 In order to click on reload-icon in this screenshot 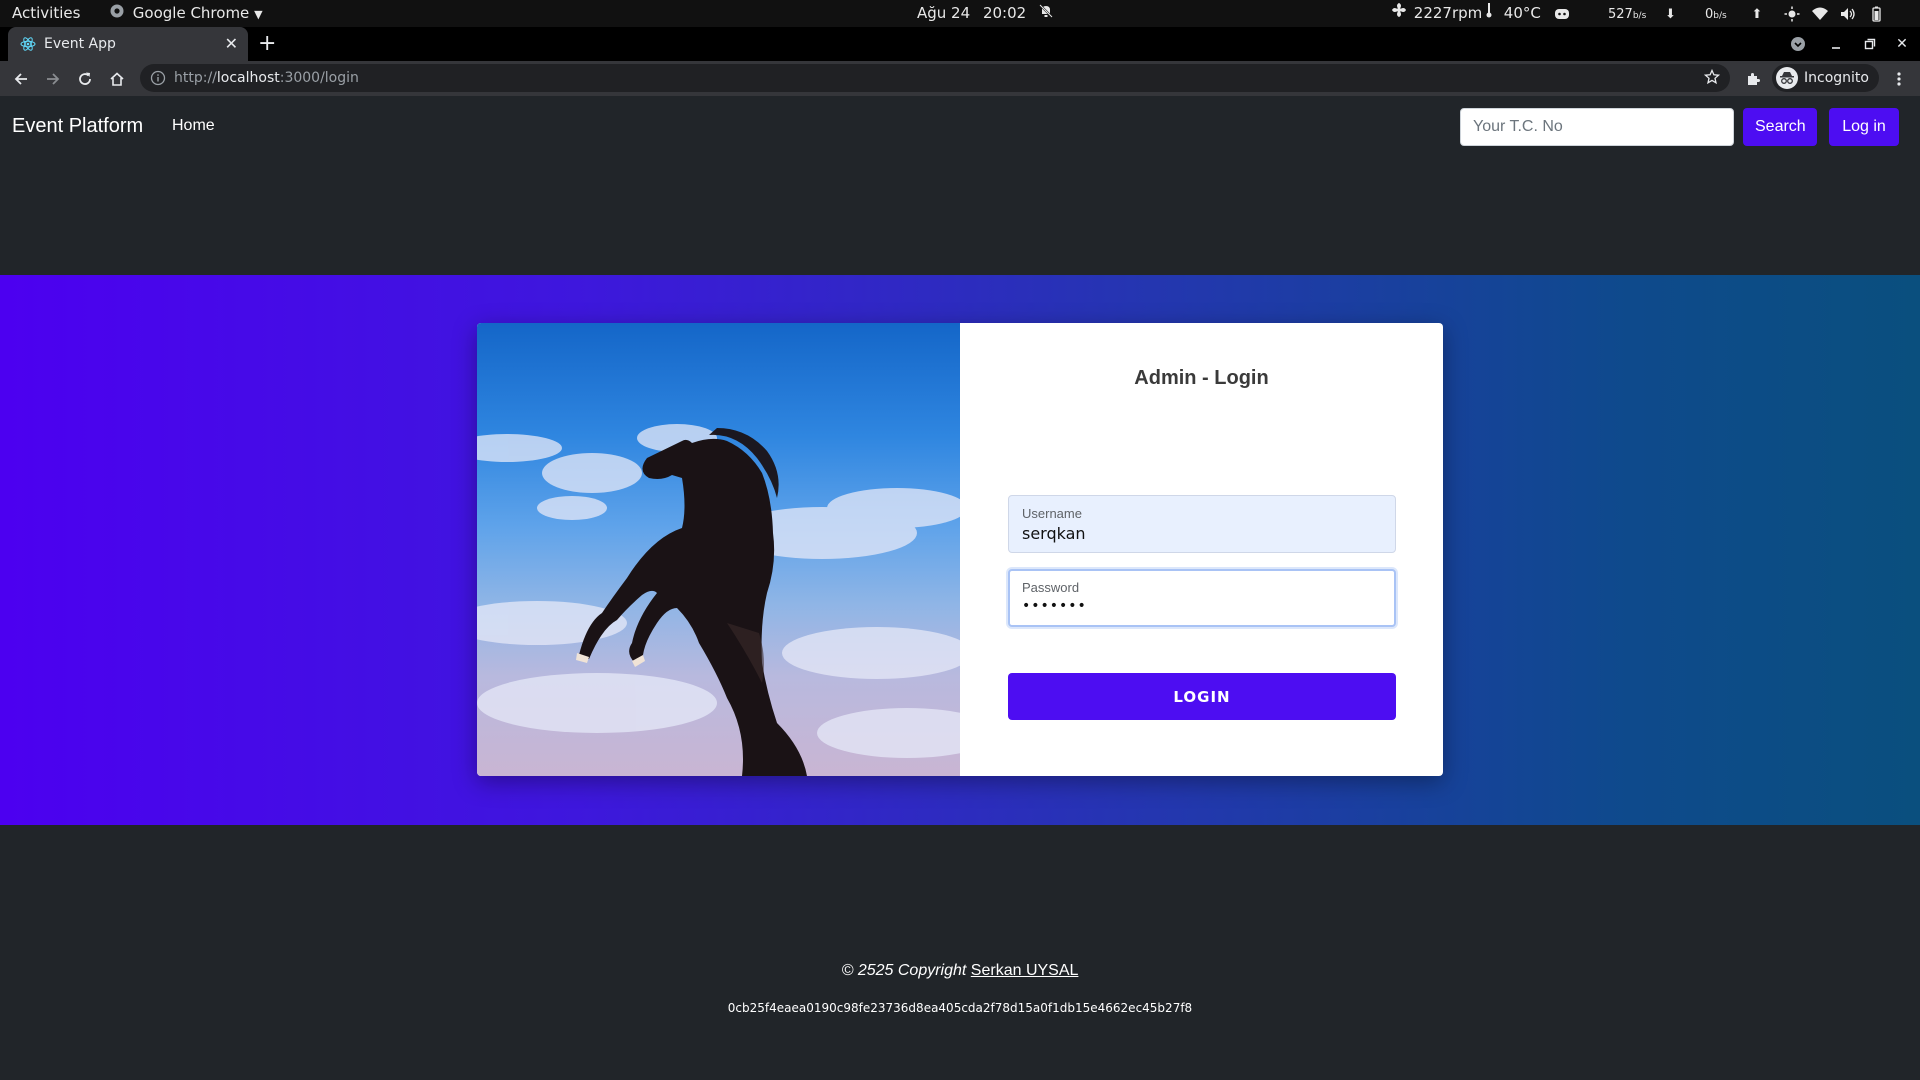, I will do `click(85, 79)`.